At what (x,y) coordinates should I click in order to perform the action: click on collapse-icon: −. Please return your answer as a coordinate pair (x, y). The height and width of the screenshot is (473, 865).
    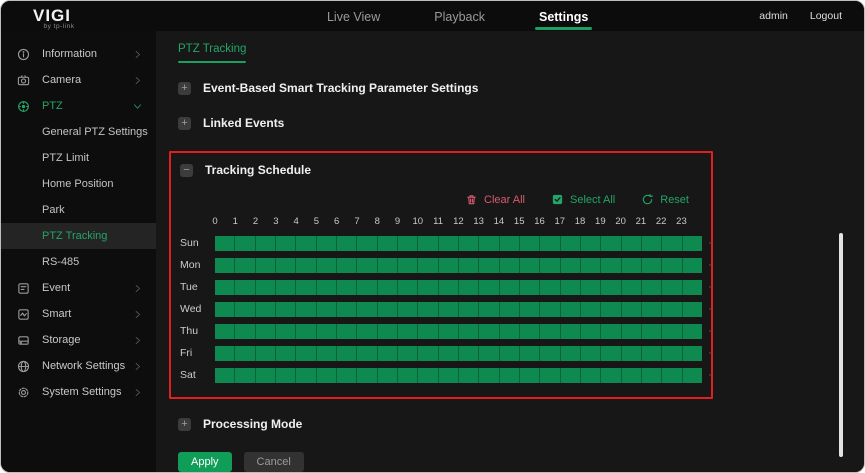
    Looking at the image, I should click on (186, 170).